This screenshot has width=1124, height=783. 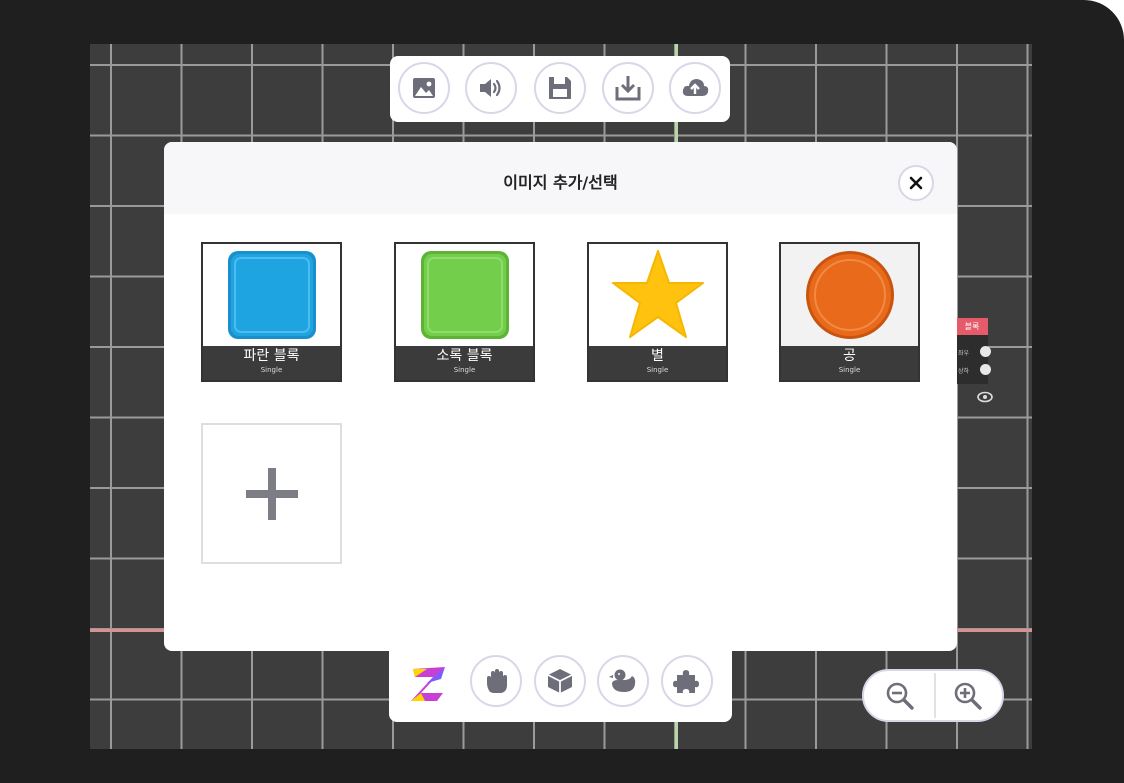 I want to click on save-icon, so click(x=560, y=88).